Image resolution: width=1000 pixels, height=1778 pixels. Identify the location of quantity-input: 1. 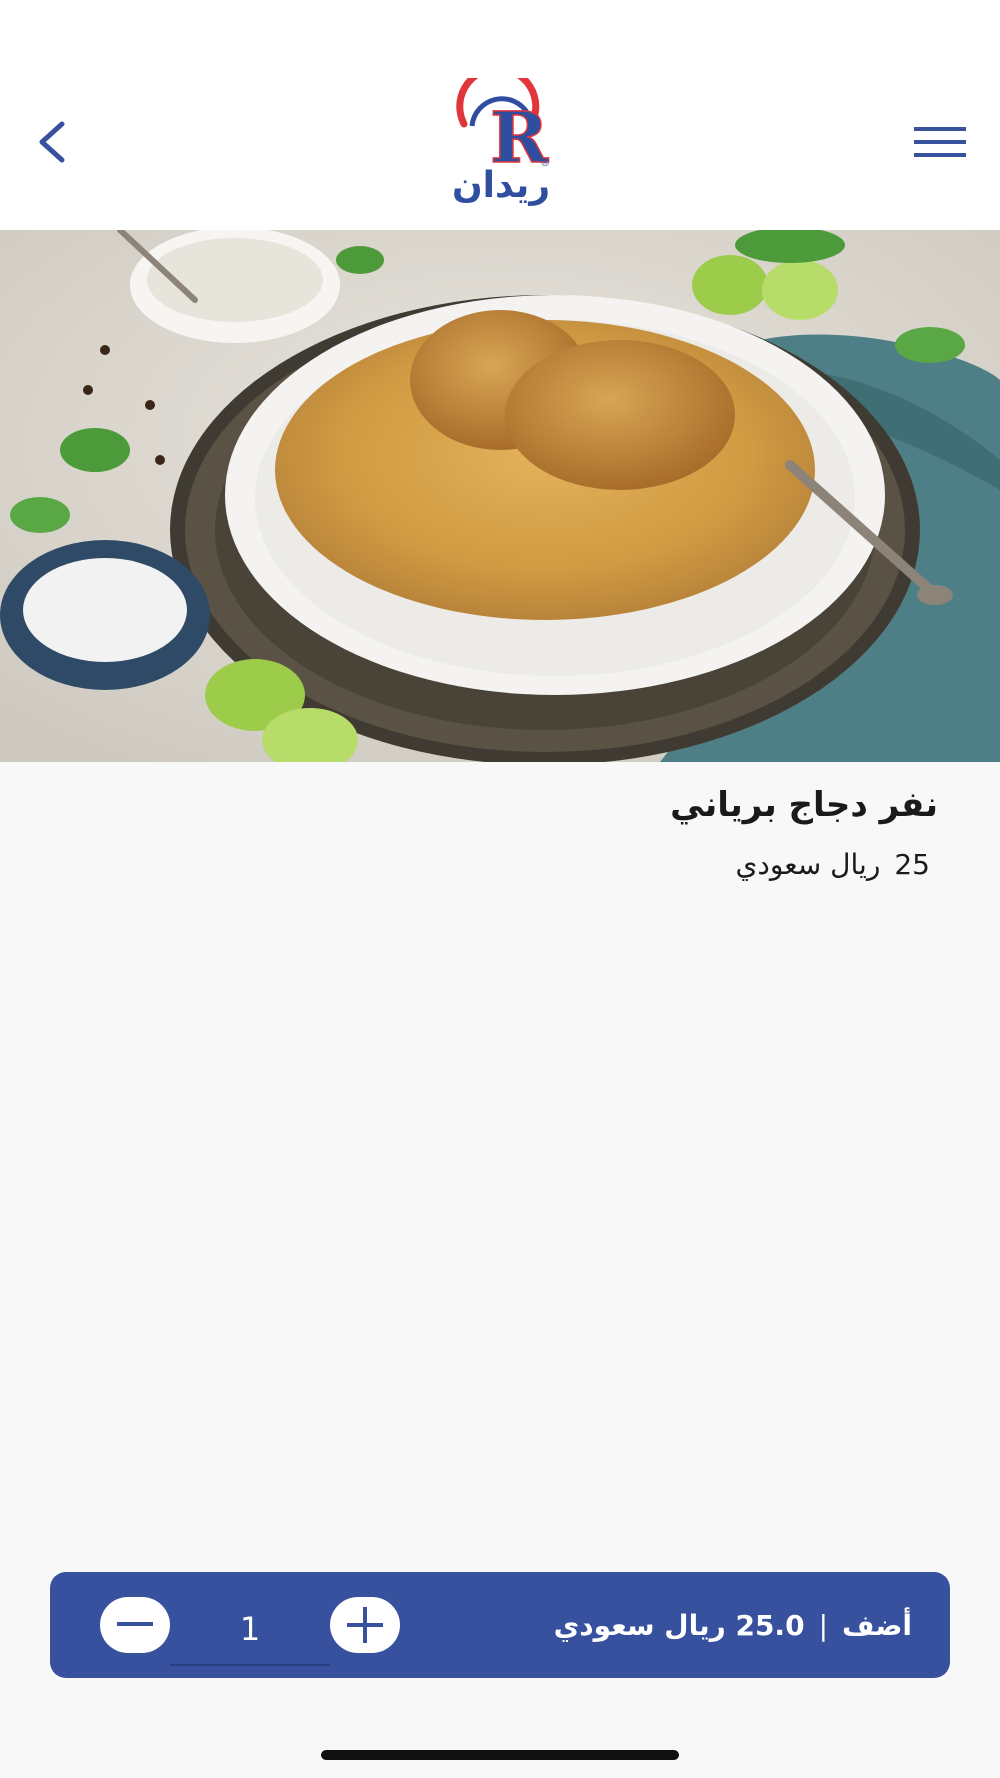
(250, 1630).